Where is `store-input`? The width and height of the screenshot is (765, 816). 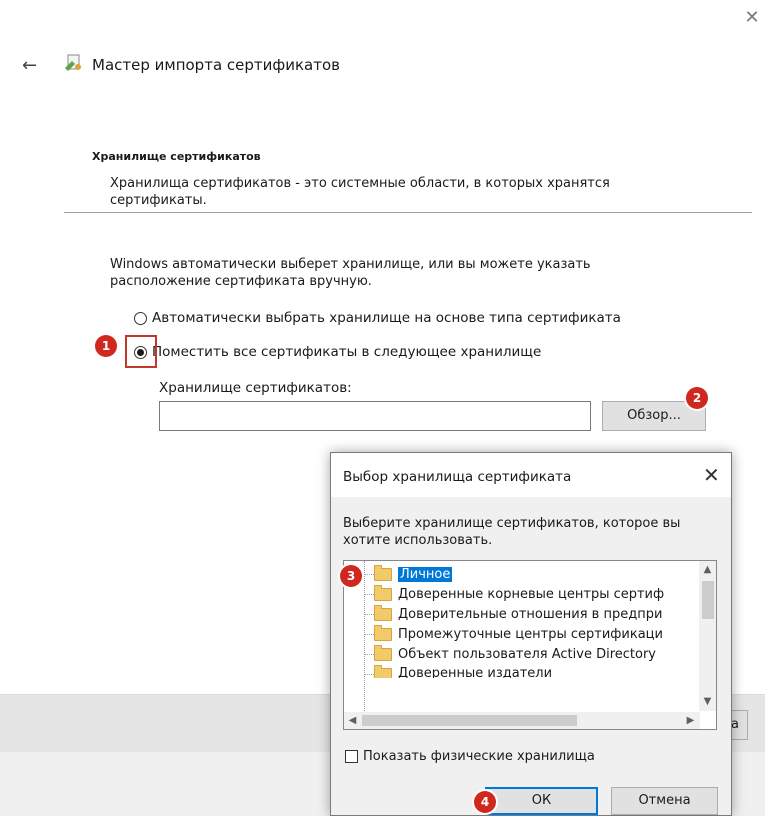 store-input is located at coordinates (375, 416).